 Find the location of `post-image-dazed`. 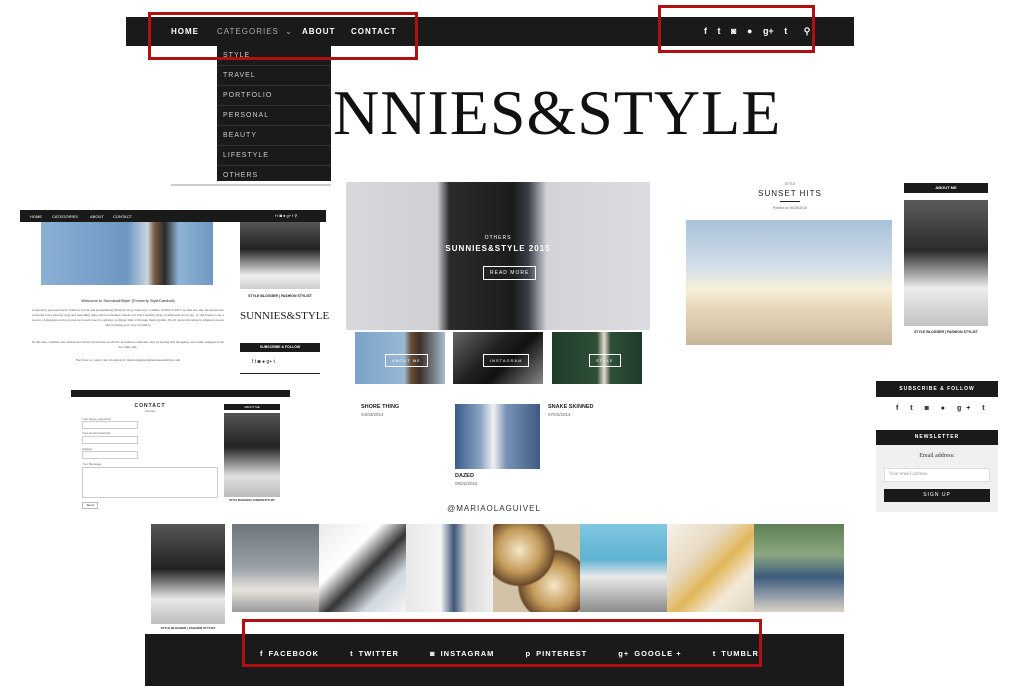

post-image-dazed is located at coordinates (497, 436).